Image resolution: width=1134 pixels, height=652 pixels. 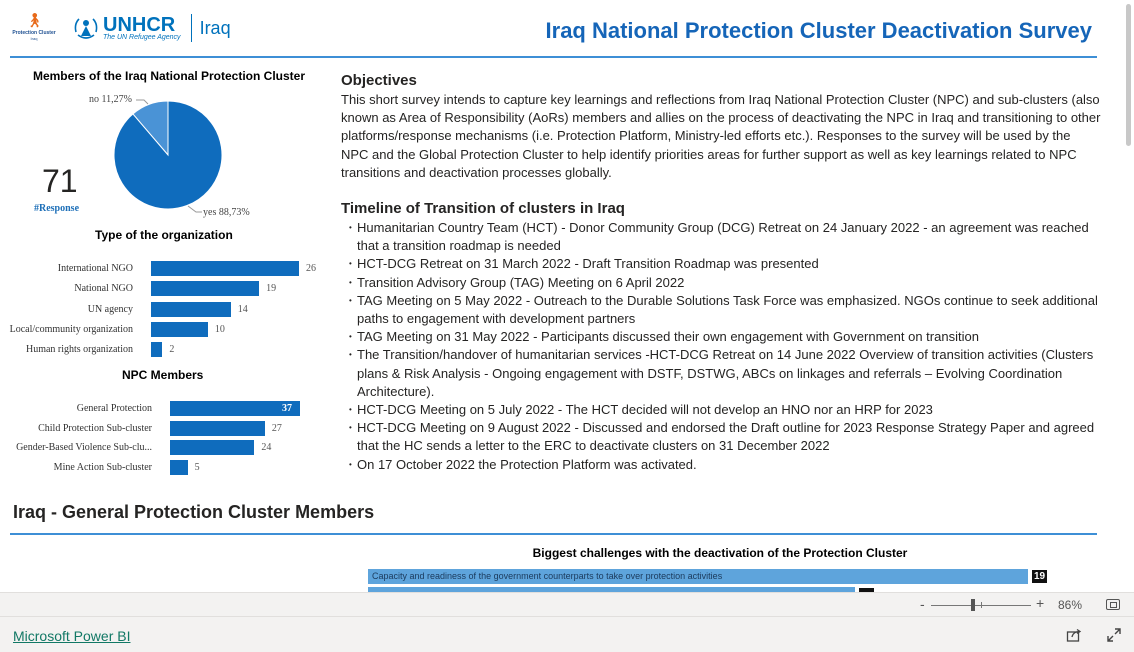 I want to click on pie-slice-yes, so click(x=168, y=155).